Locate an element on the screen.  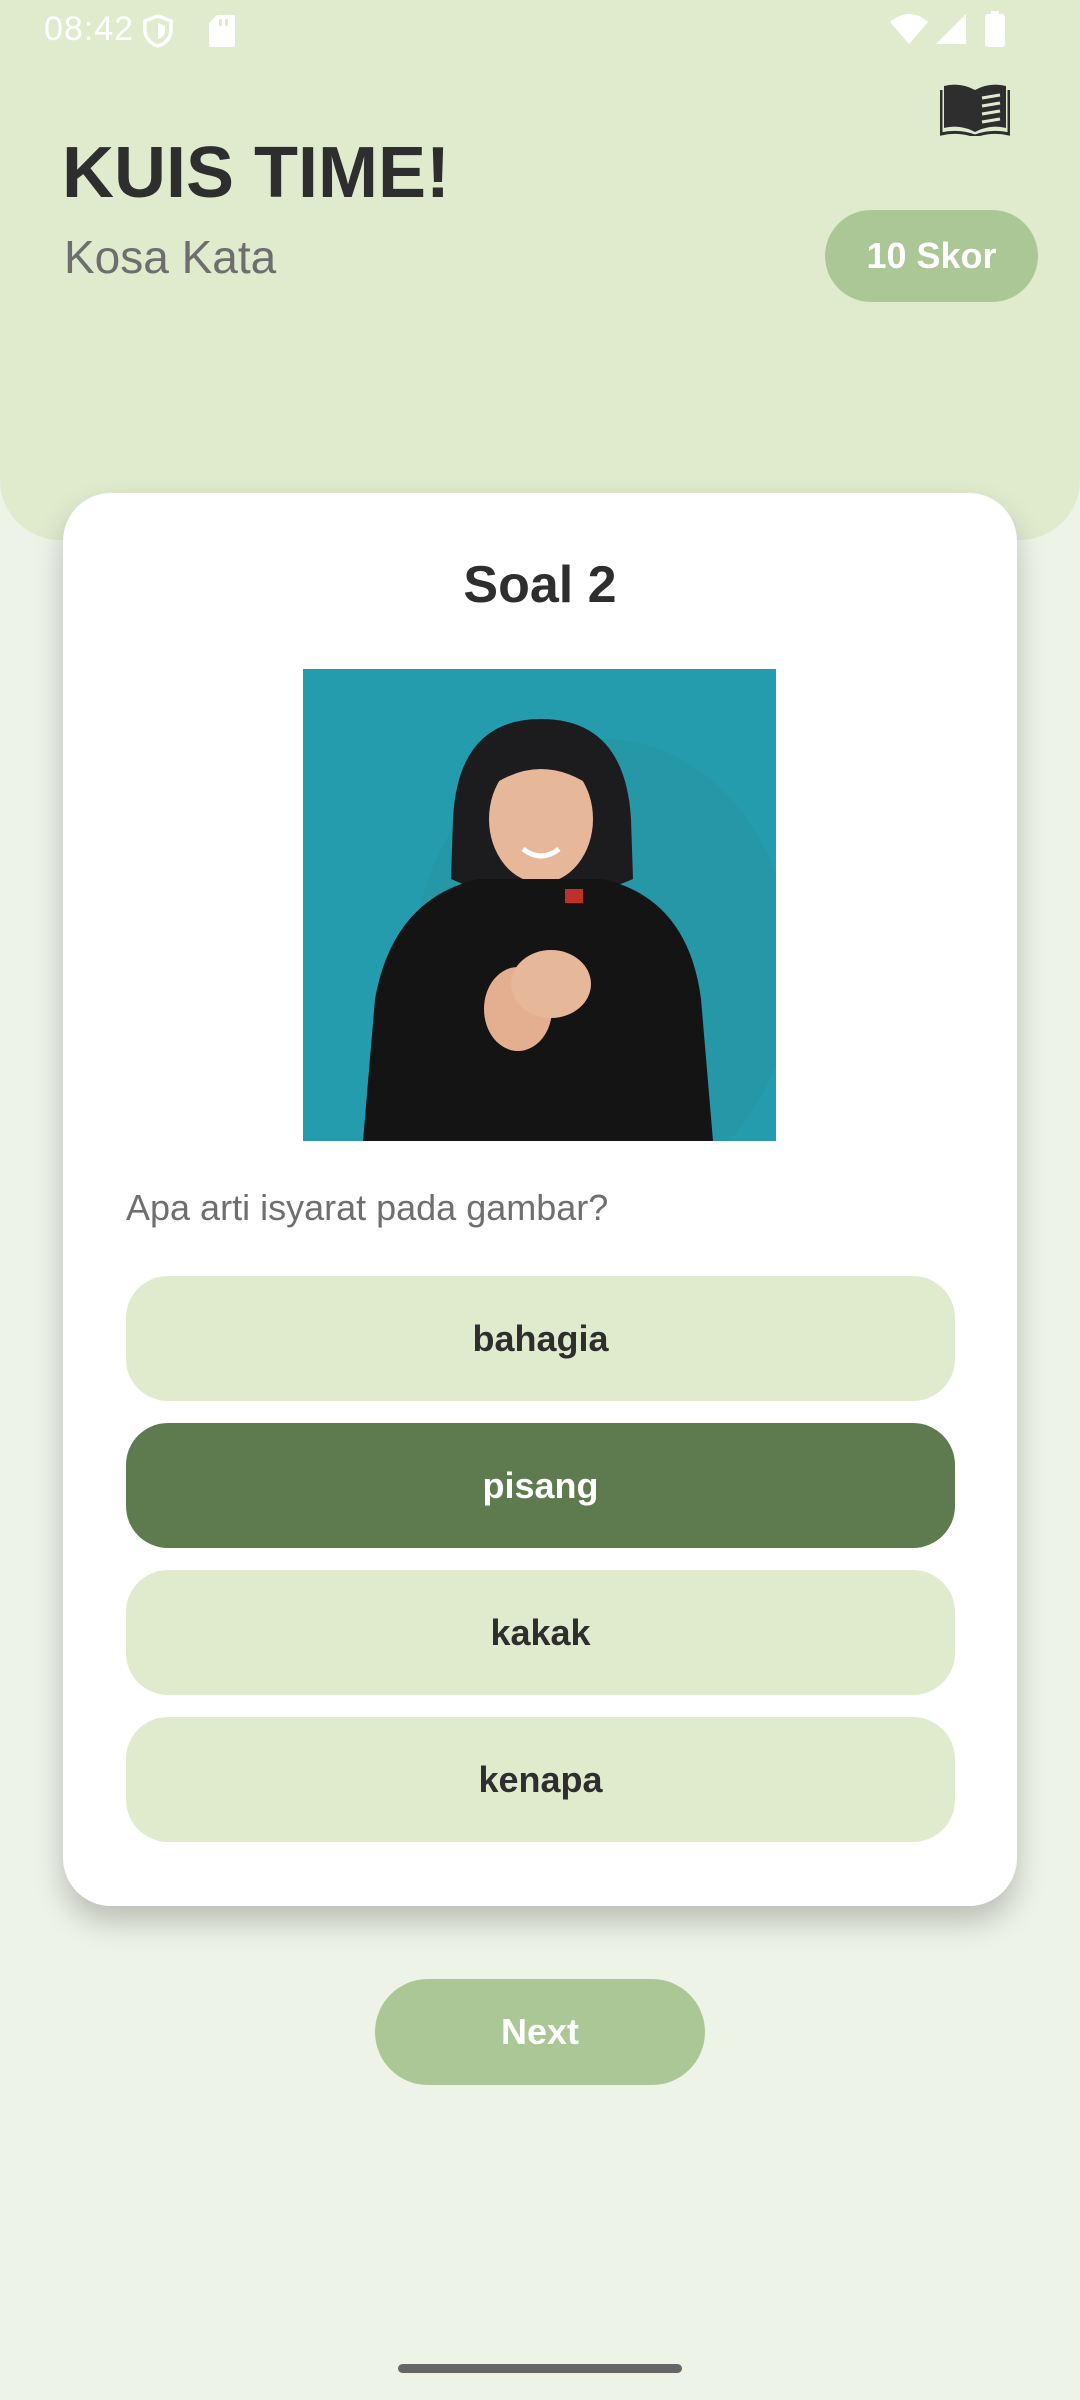
signal-icon is located at coordinates (951, 33).